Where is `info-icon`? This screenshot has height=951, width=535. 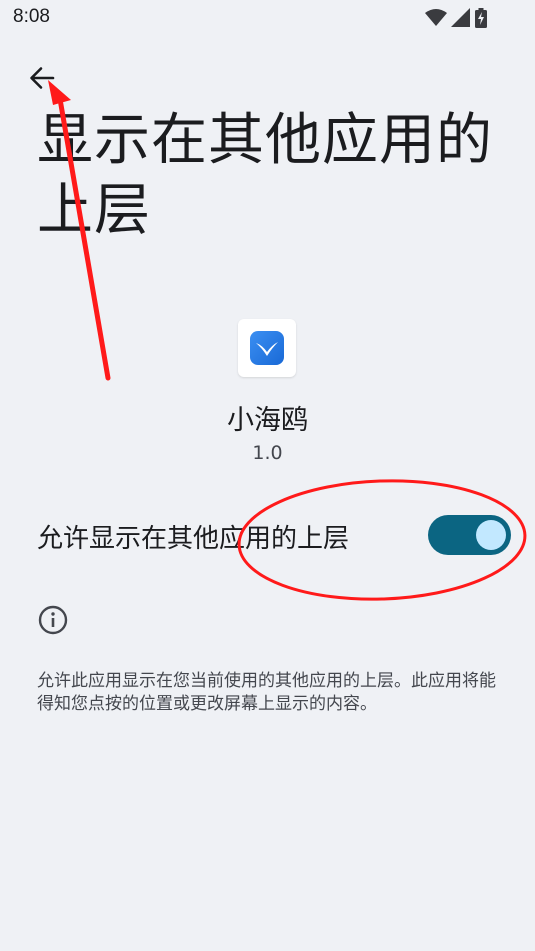 info-icon is located at coordinates (53, 620).